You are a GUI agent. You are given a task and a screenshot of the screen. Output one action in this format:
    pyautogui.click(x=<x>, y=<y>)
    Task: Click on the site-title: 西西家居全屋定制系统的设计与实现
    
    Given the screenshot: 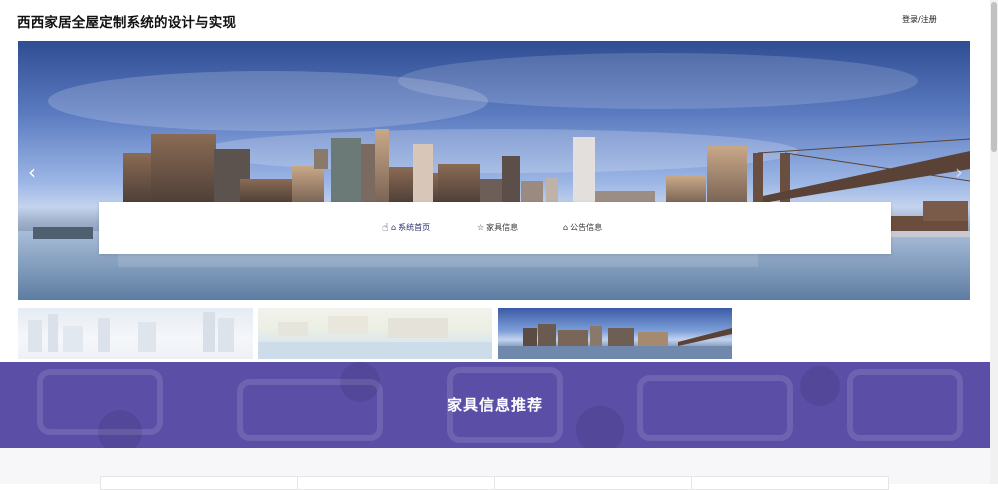 What is the action you would take?
    pyautogui.click(x=127, y=23)
    